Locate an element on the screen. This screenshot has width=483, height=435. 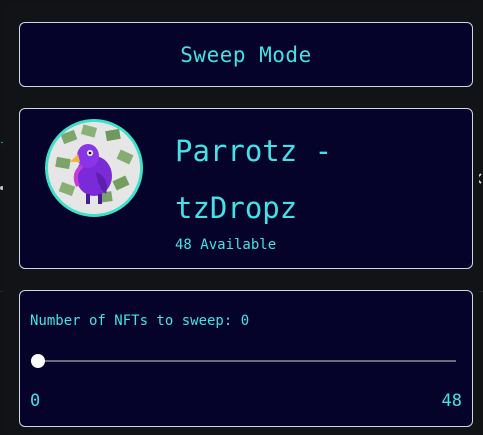
modal-title: Sweep Mode is located at coordinates (246, 54).